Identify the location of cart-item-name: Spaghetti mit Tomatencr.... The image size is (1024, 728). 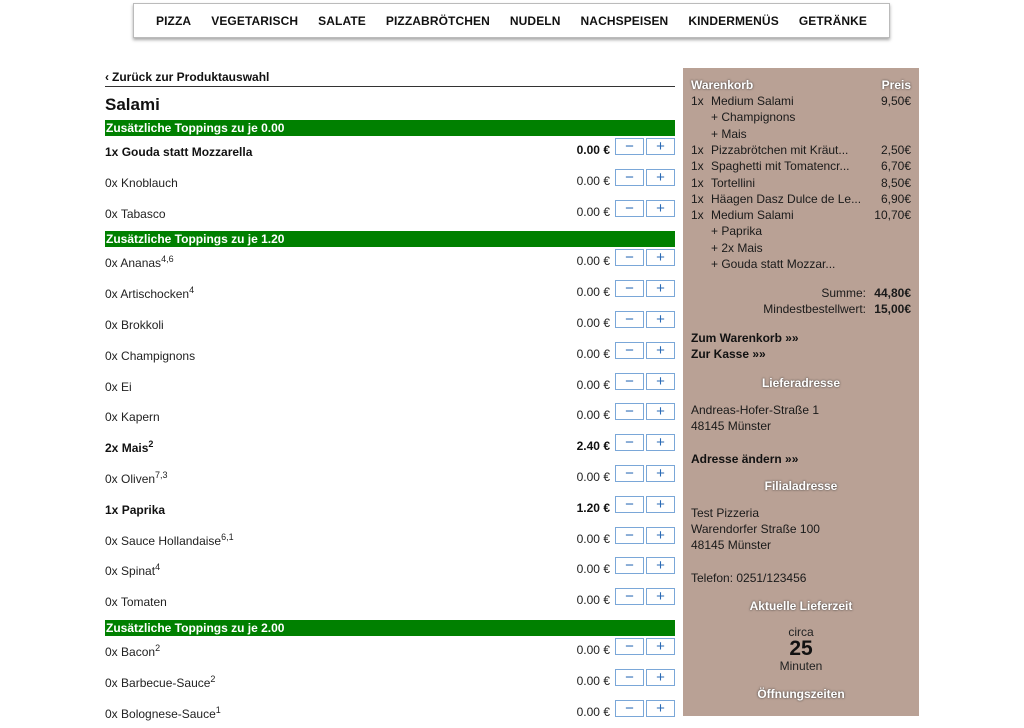
(780, 166).